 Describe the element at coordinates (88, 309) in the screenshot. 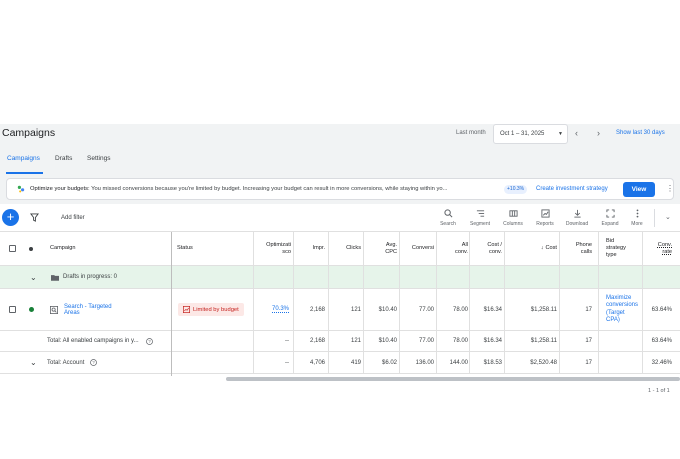

I see `campaign-name-link: Search - Targeted Areas` at that location.